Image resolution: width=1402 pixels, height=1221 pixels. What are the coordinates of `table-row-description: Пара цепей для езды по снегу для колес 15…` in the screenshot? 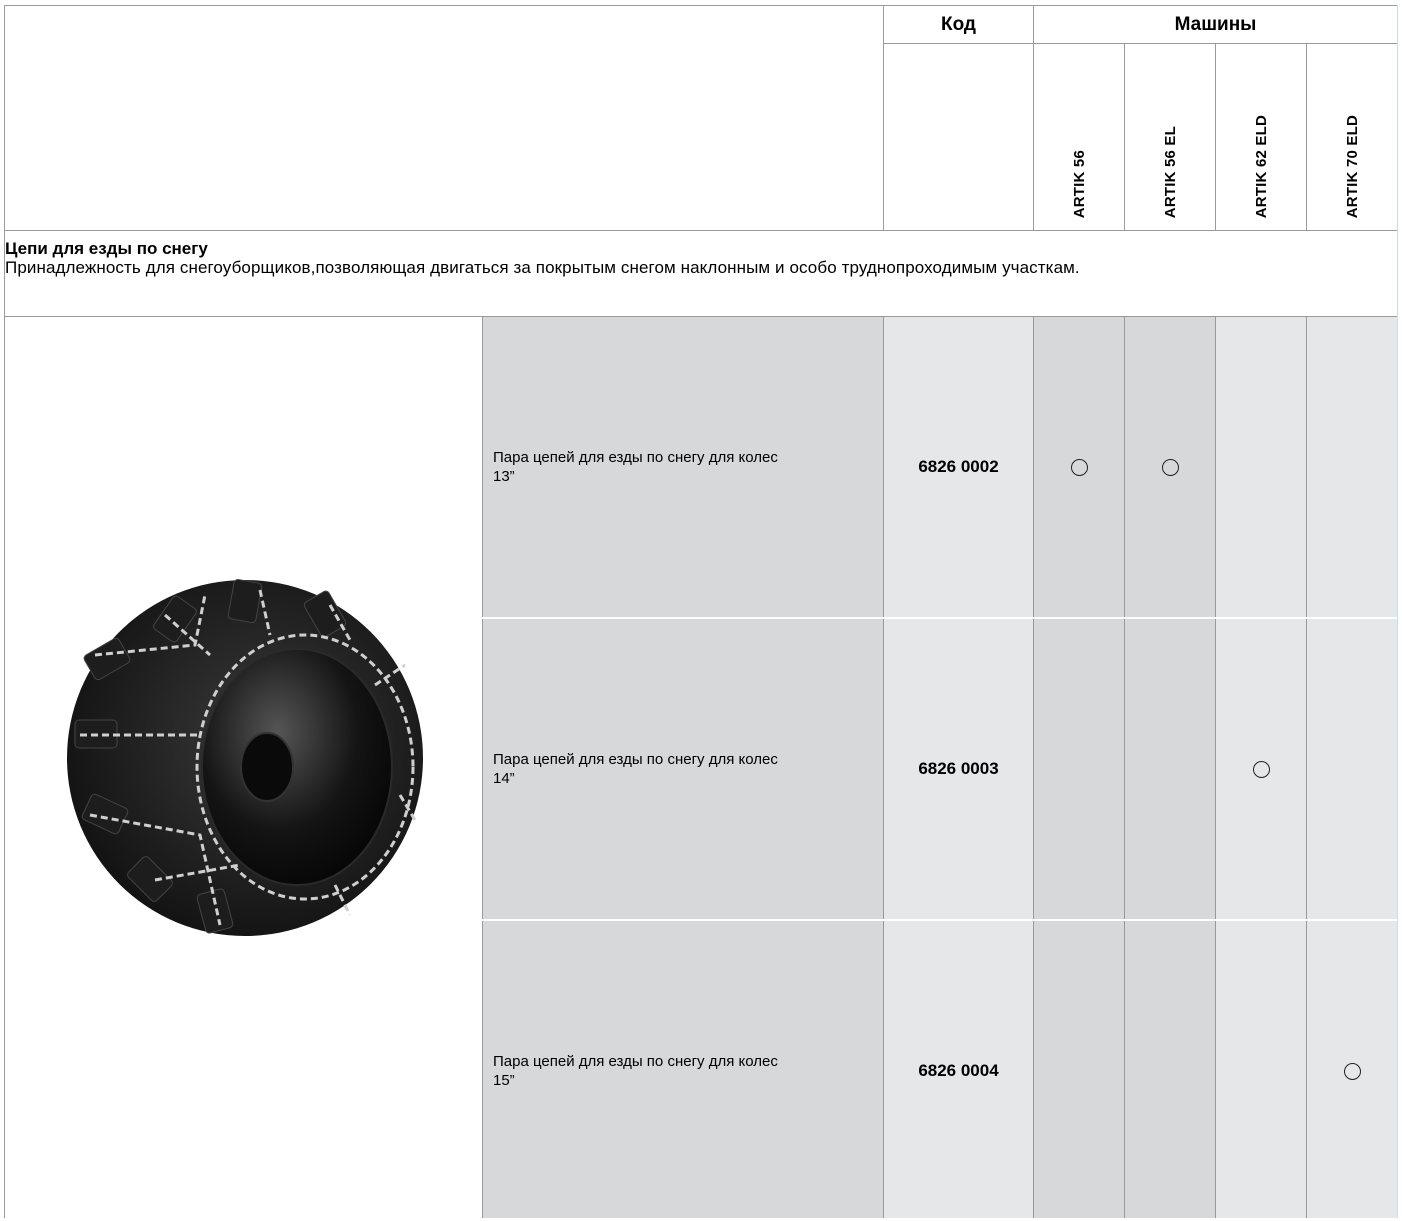 It's located at (683, 1071).